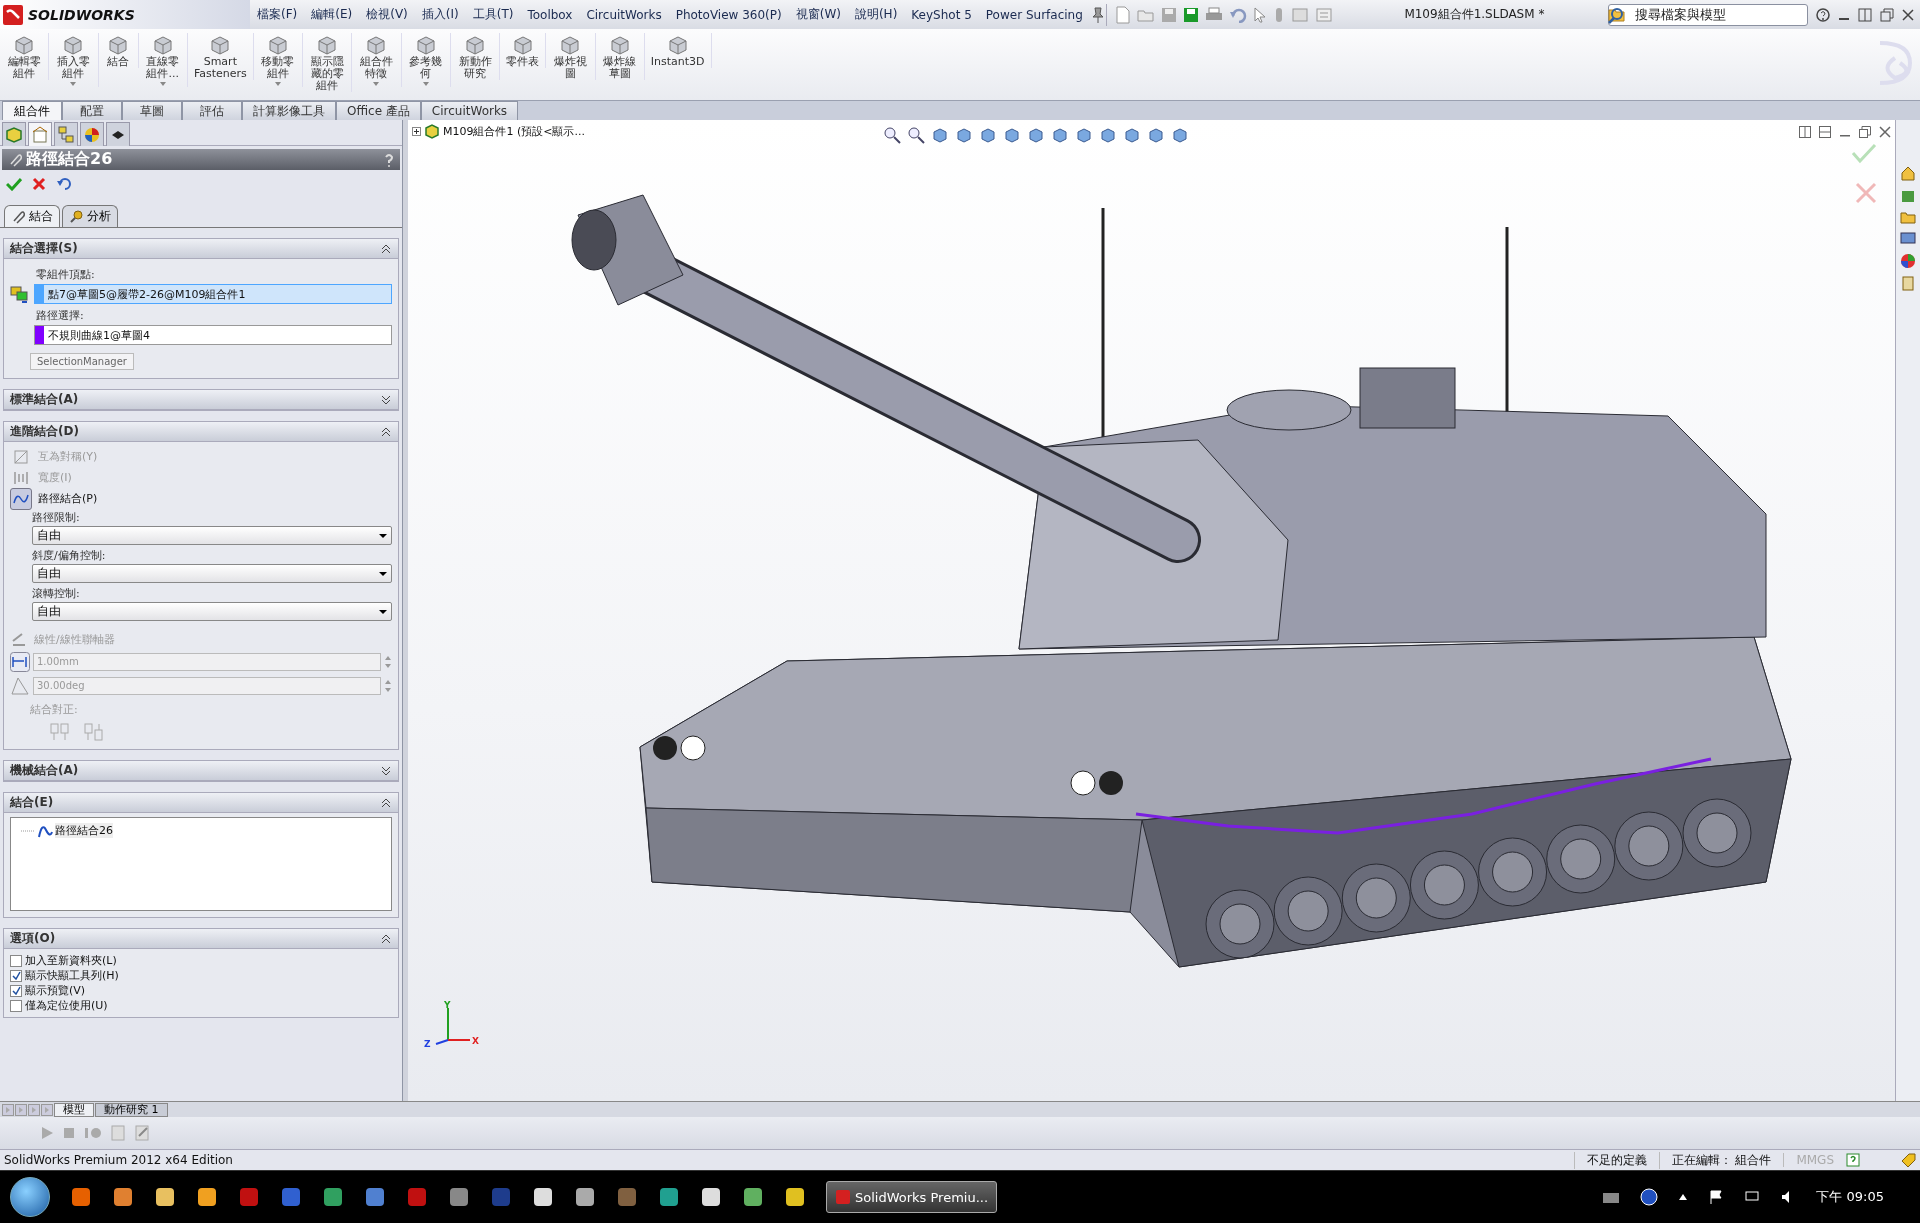 The width and height of the screenshot is (1920, 1223). Describe the element at coordinates (30, 1197) in the screenshot. I see `start-button` at that location.